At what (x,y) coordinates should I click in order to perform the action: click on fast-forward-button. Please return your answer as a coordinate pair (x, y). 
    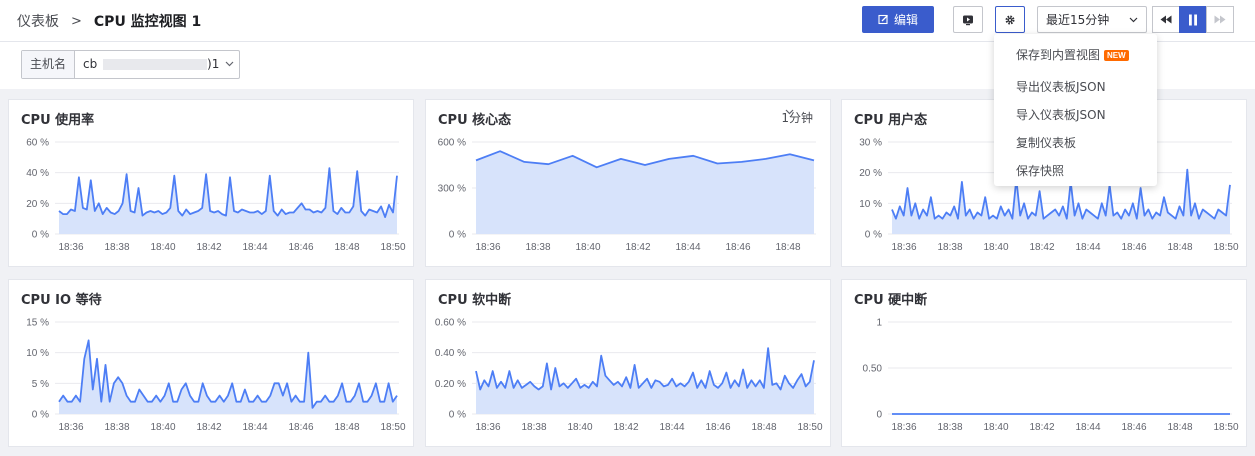
    Looking at the image, I should click on (1220, 19).